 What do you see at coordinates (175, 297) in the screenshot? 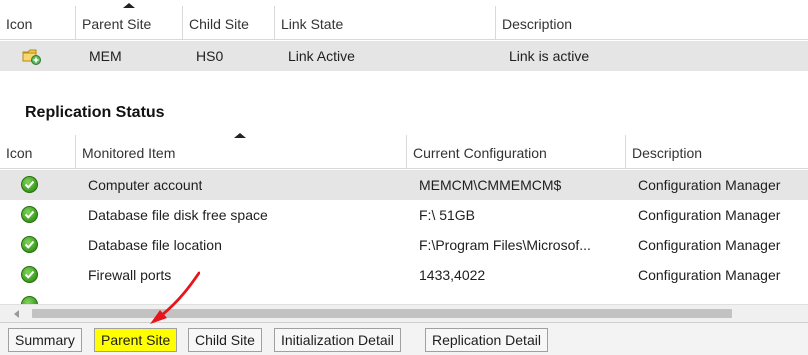
I see `annotation-arrow-icon` at bounding box center [175, 297].